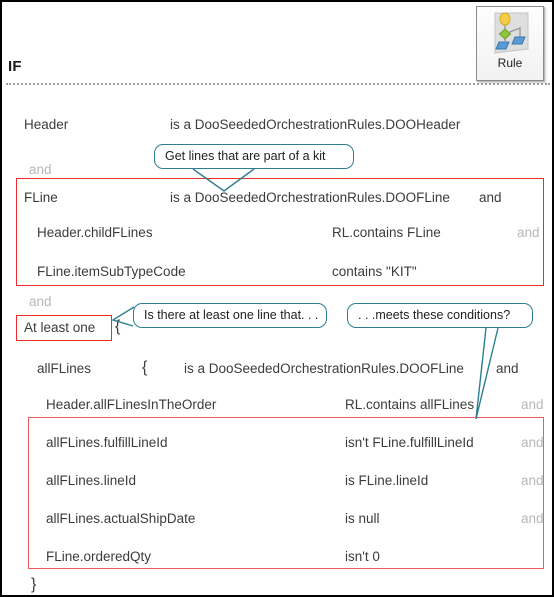 Image resolution: width=554 pixels, height=597 pixels. I want to click on rule-button-label: Rule, so click(510, 63).